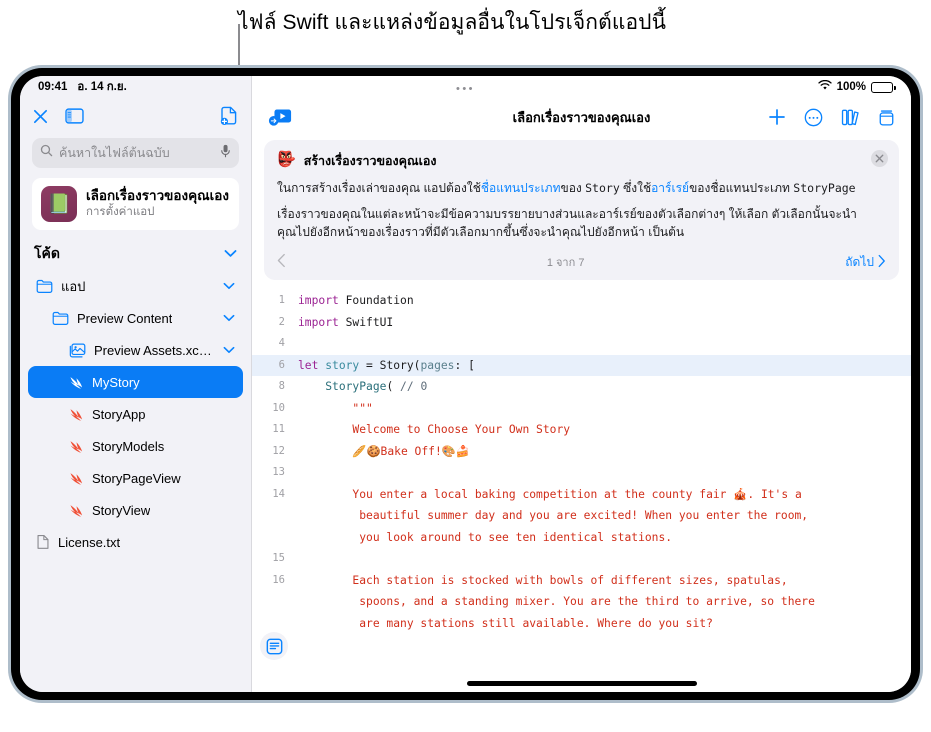 This screenshot has width=931, height=732. I want to click on search-icon, so click(46, 153).